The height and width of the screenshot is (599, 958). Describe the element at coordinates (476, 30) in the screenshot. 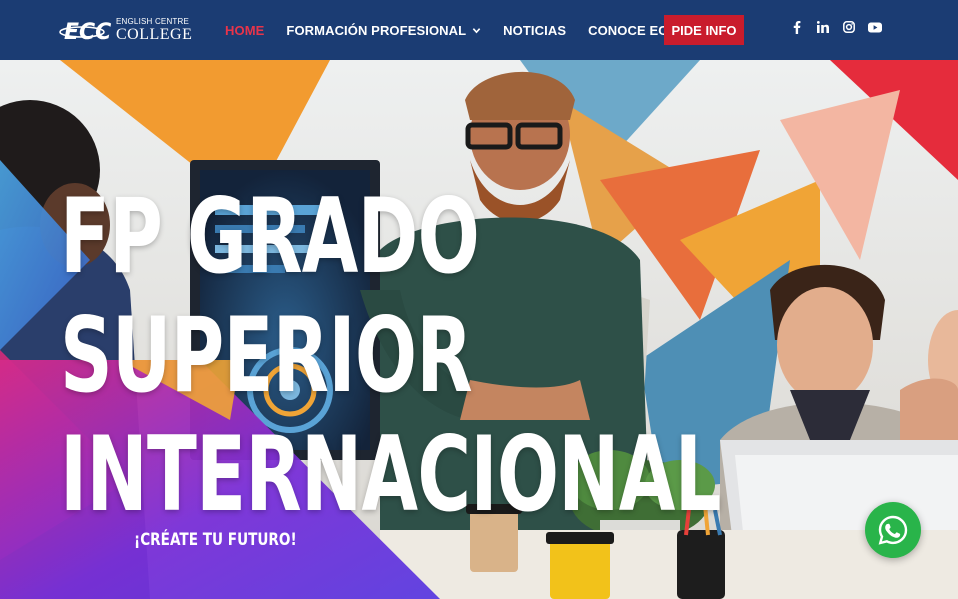

I see `chevron-down-icon` at that location.